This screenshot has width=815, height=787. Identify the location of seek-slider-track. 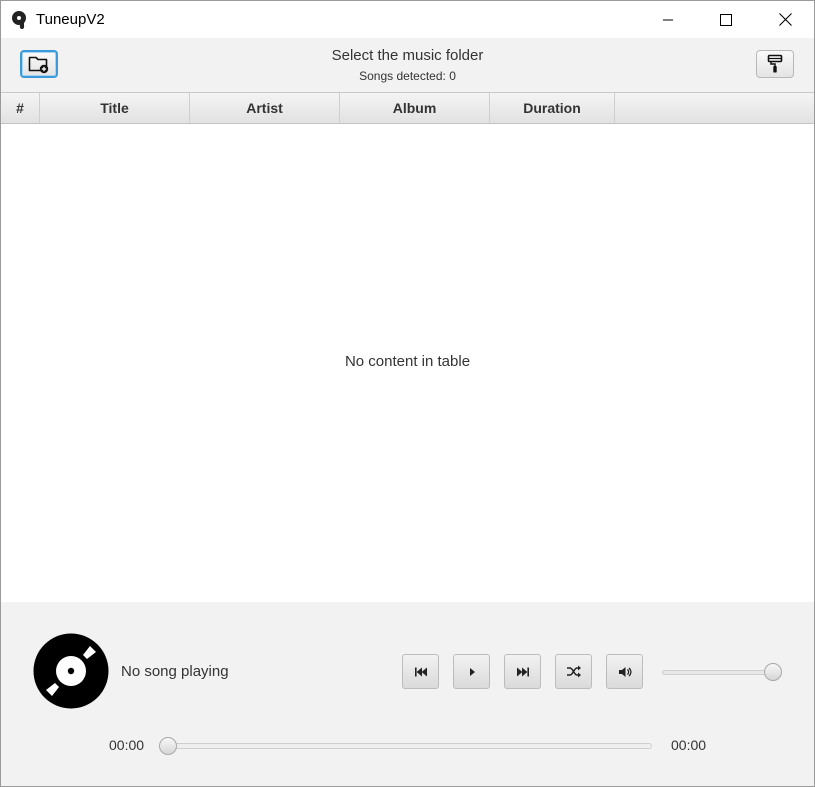
(408, 746).